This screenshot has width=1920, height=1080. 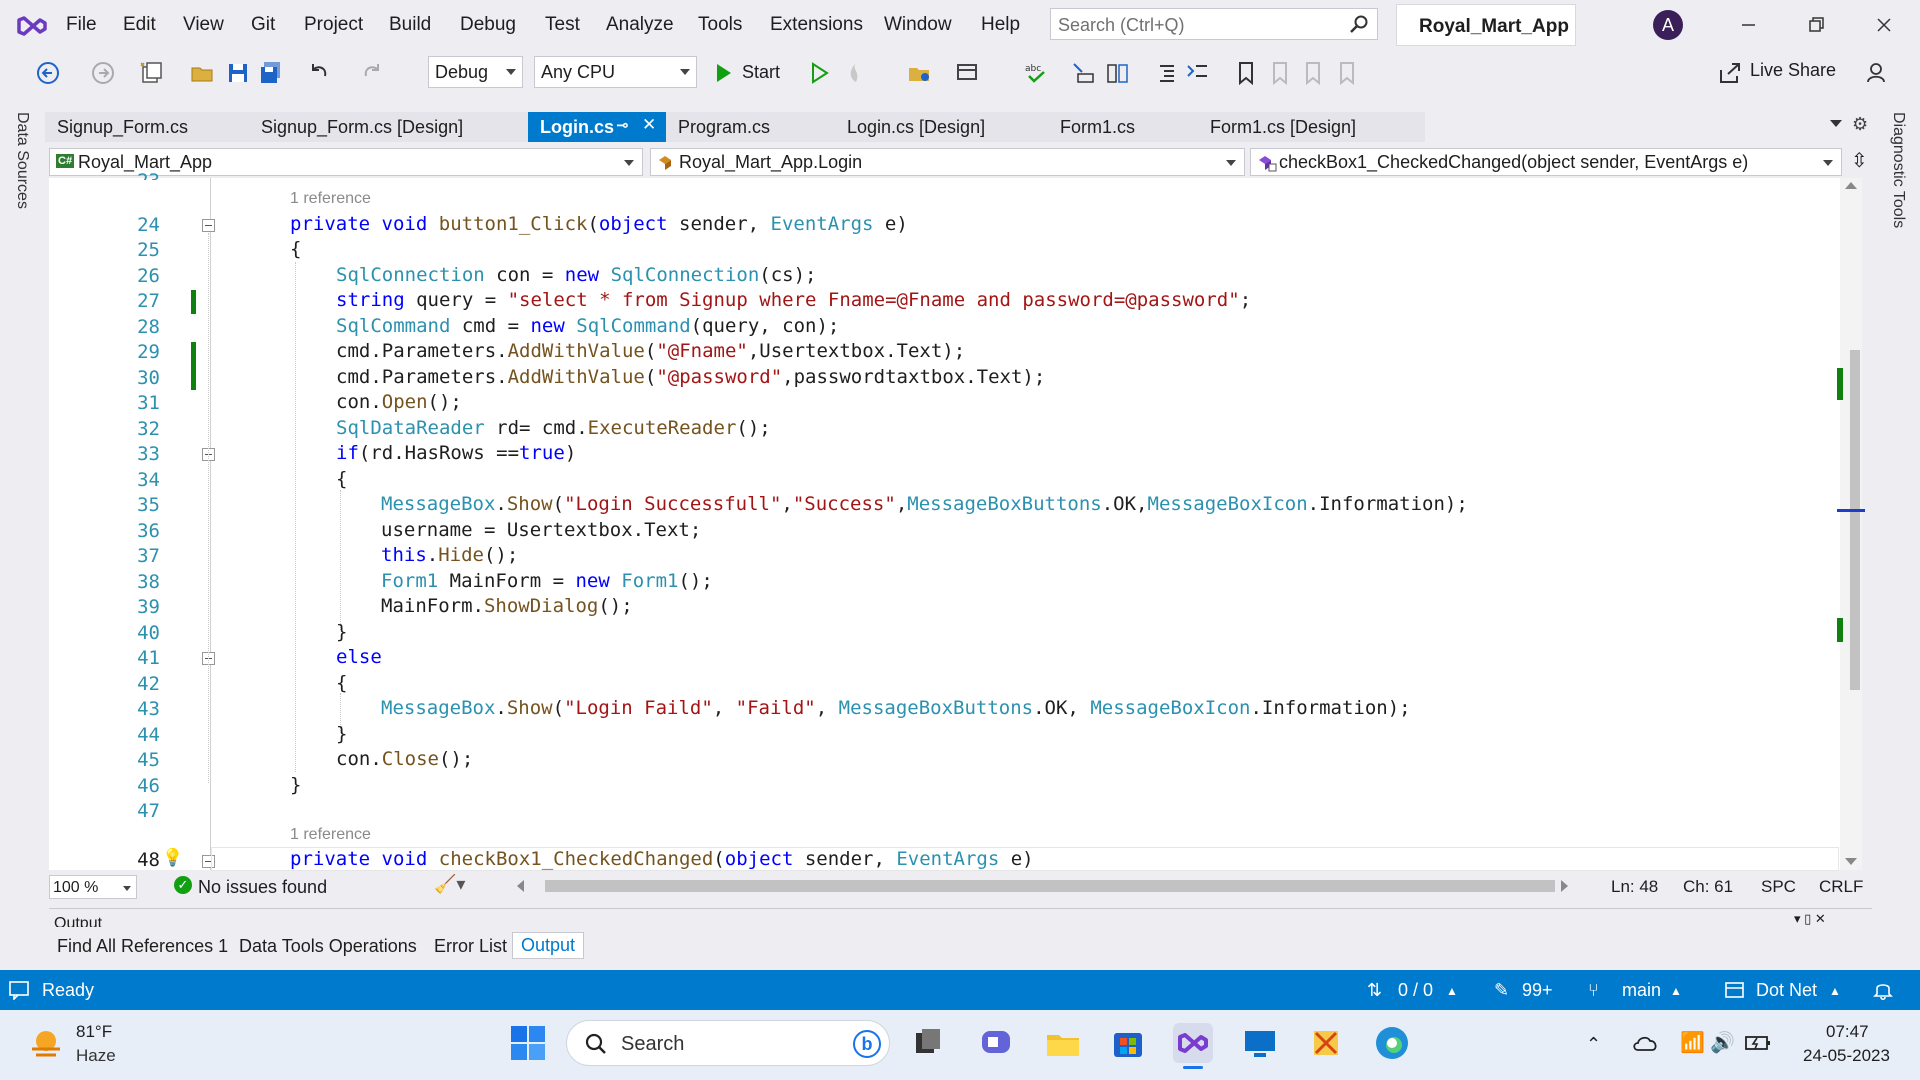 What do you see at coordinates (819, 73) in the screenshot?
I see `start-without-debugging-icon` at bounding box center [819, 73].